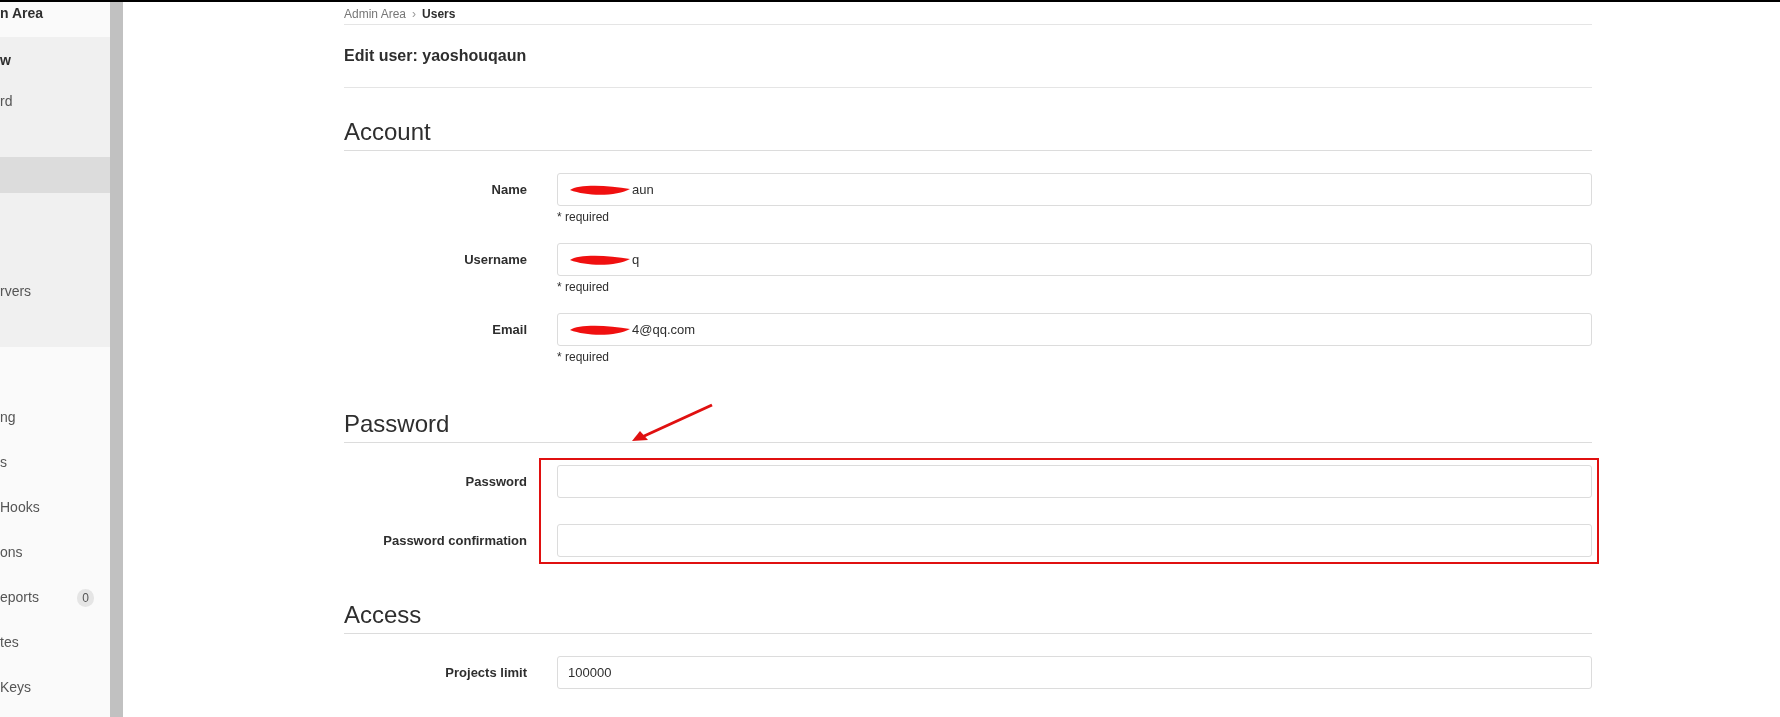 This screenshot has height=717, width=1780. Describe the element at coordinates (55, 101) in the screenshot. I see `sidebar-subitem: rd` at that location.